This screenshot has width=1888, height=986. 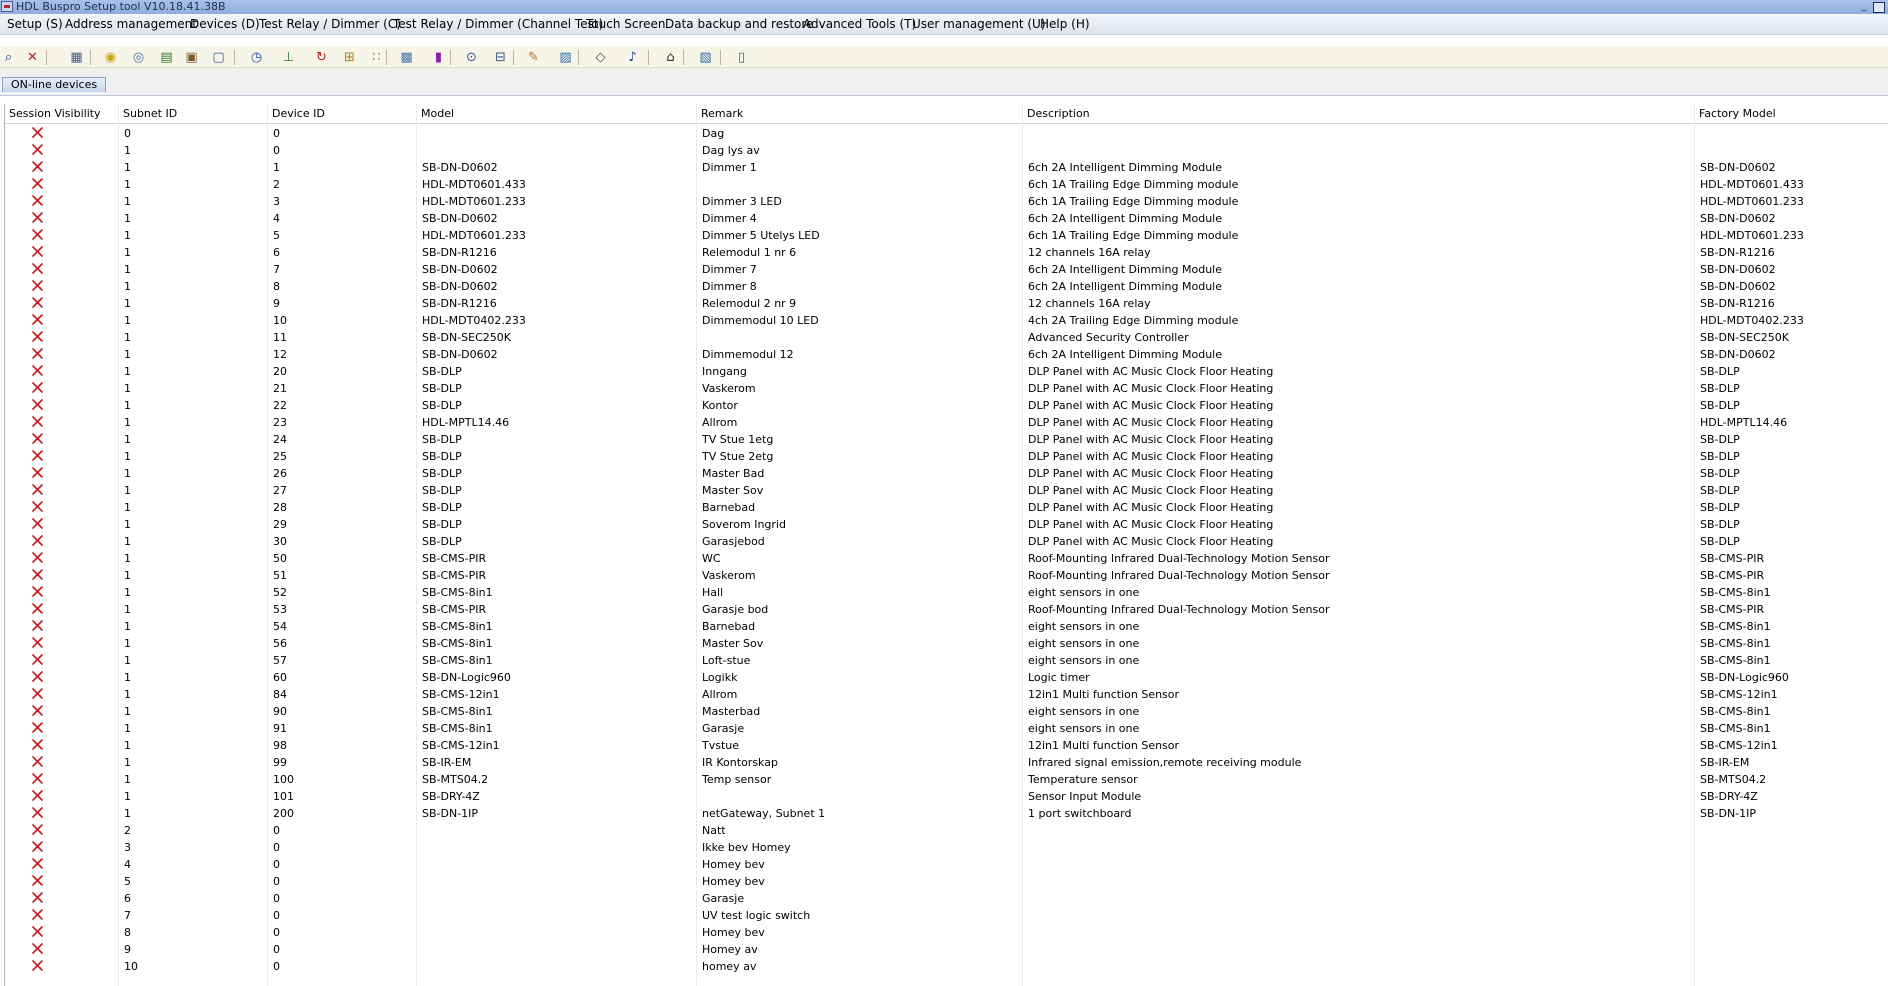 What do you see at coordinates (946, 898) in the screenshot?
I see `table-row: 6 0 Garasje` at bounding box center [946, 898].